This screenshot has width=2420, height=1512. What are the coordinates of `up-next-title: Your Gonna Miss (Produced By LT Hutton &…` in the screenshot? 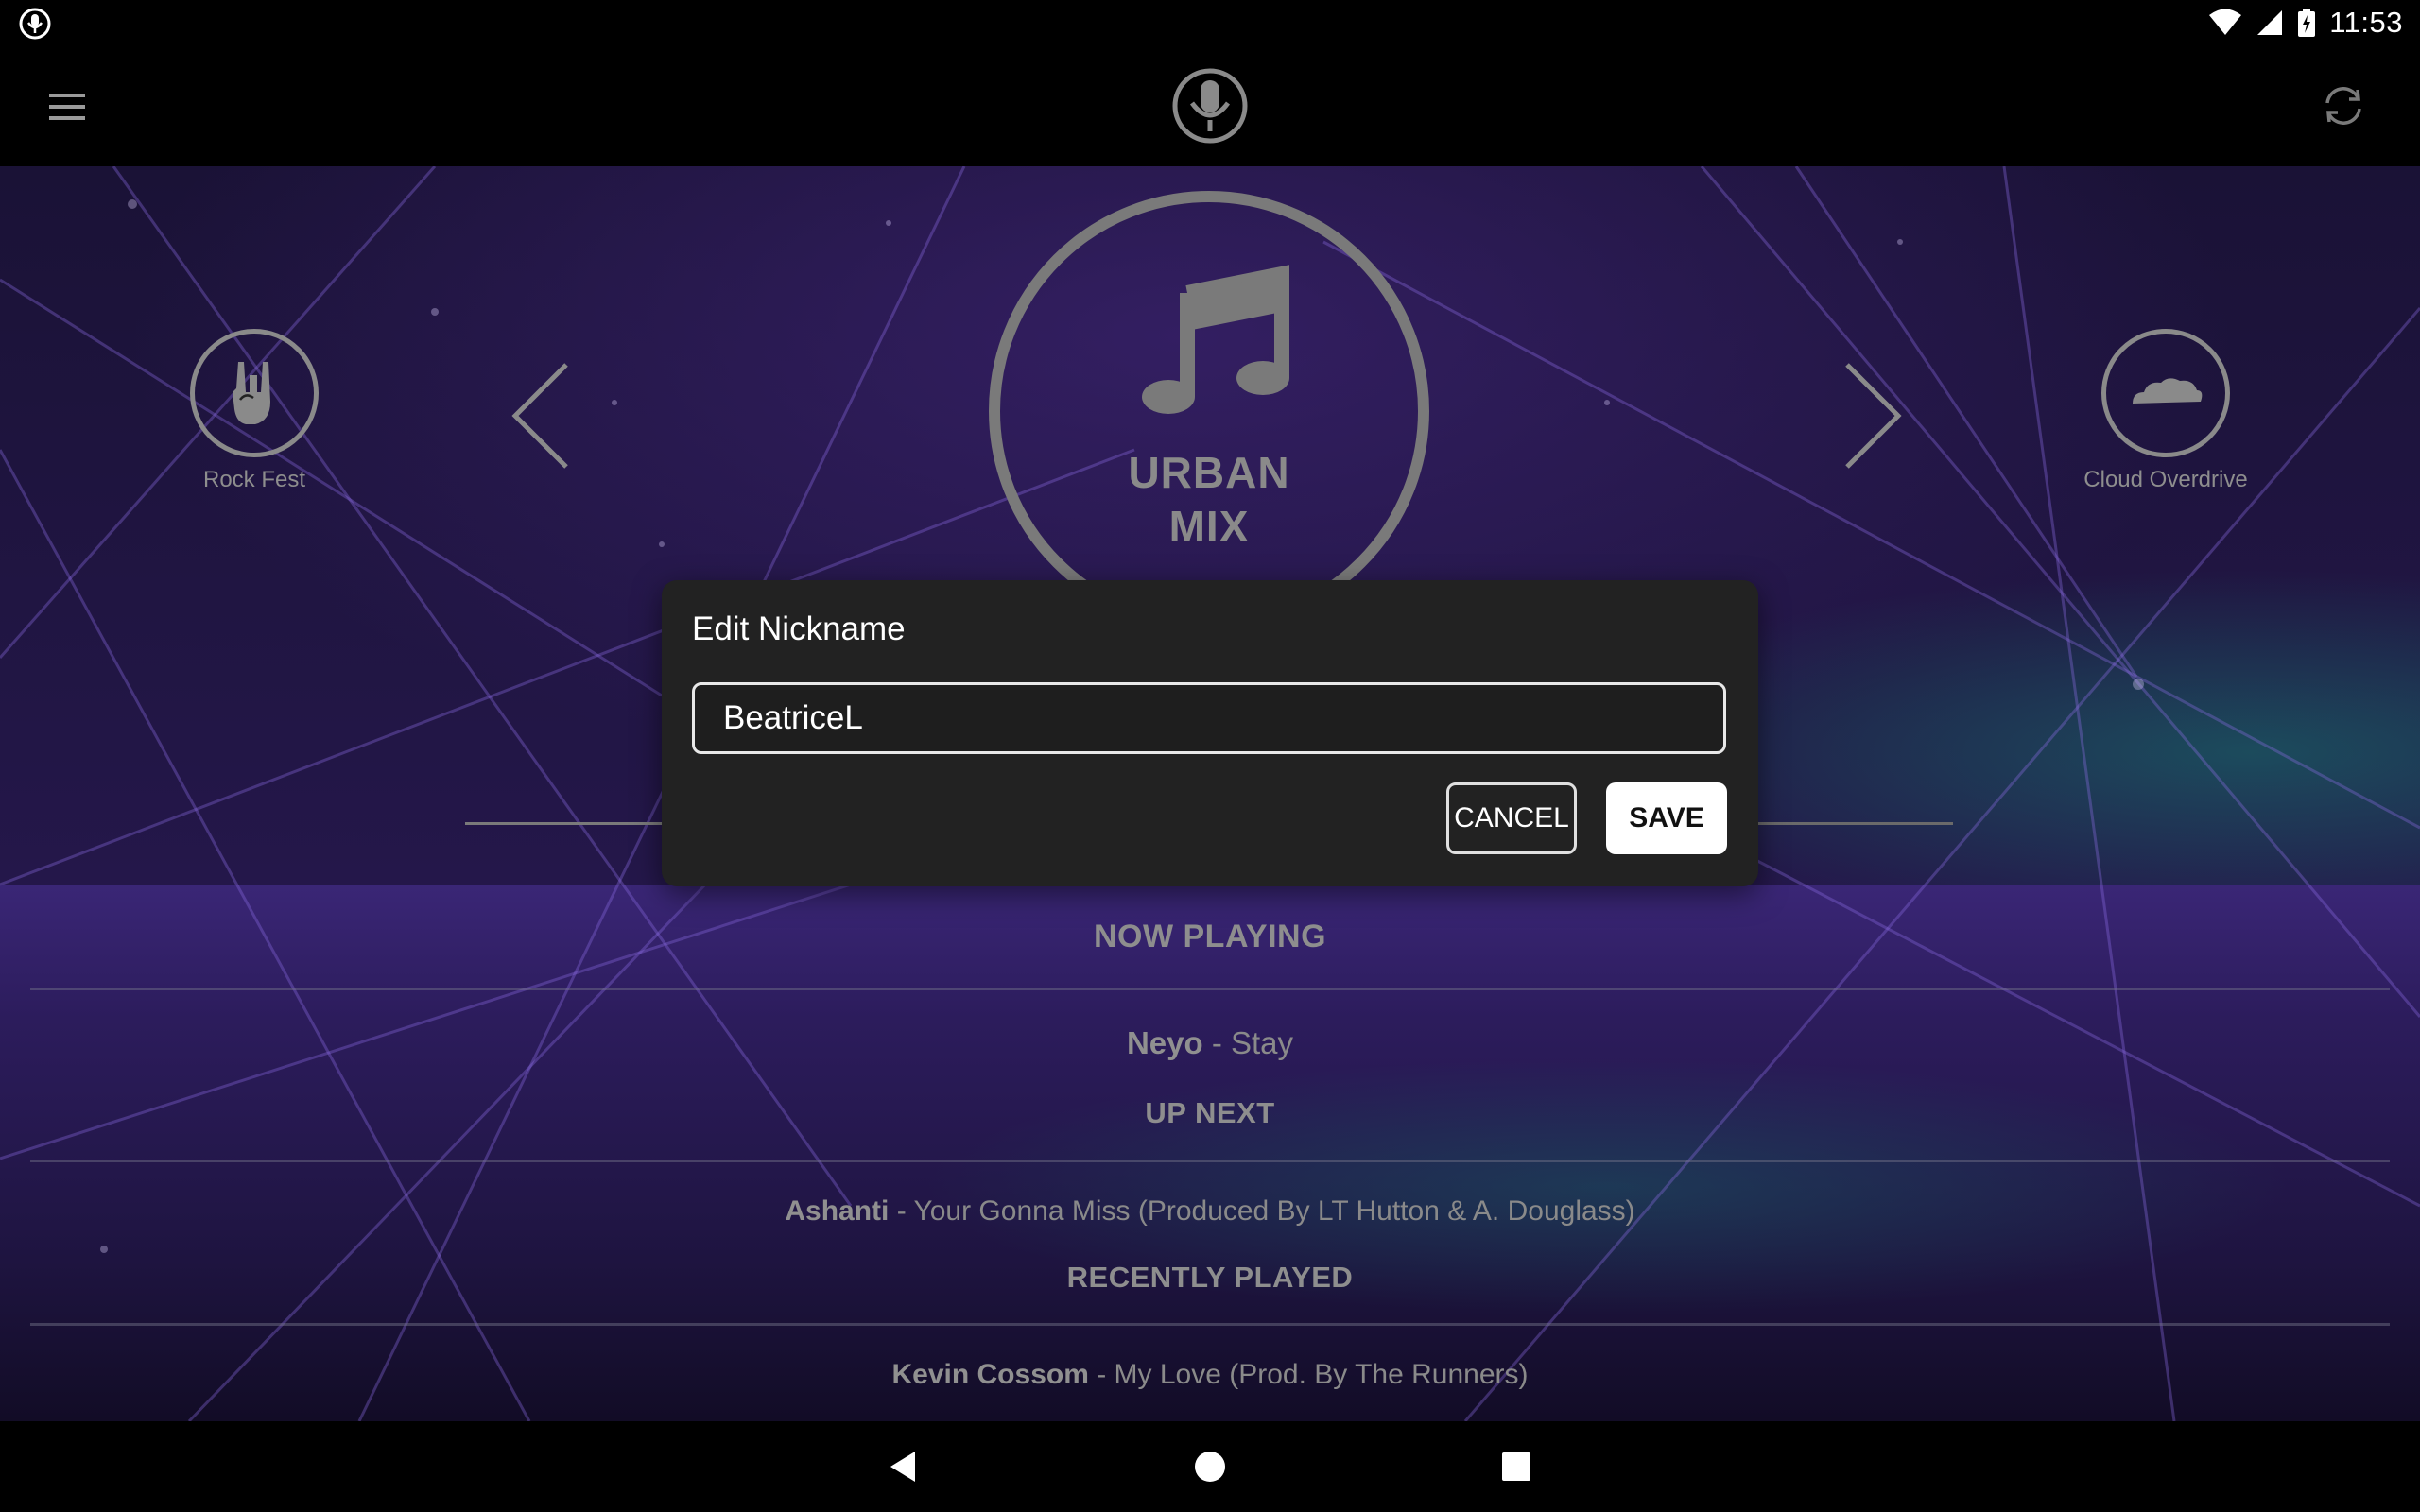 It's located at (1274, 1211).